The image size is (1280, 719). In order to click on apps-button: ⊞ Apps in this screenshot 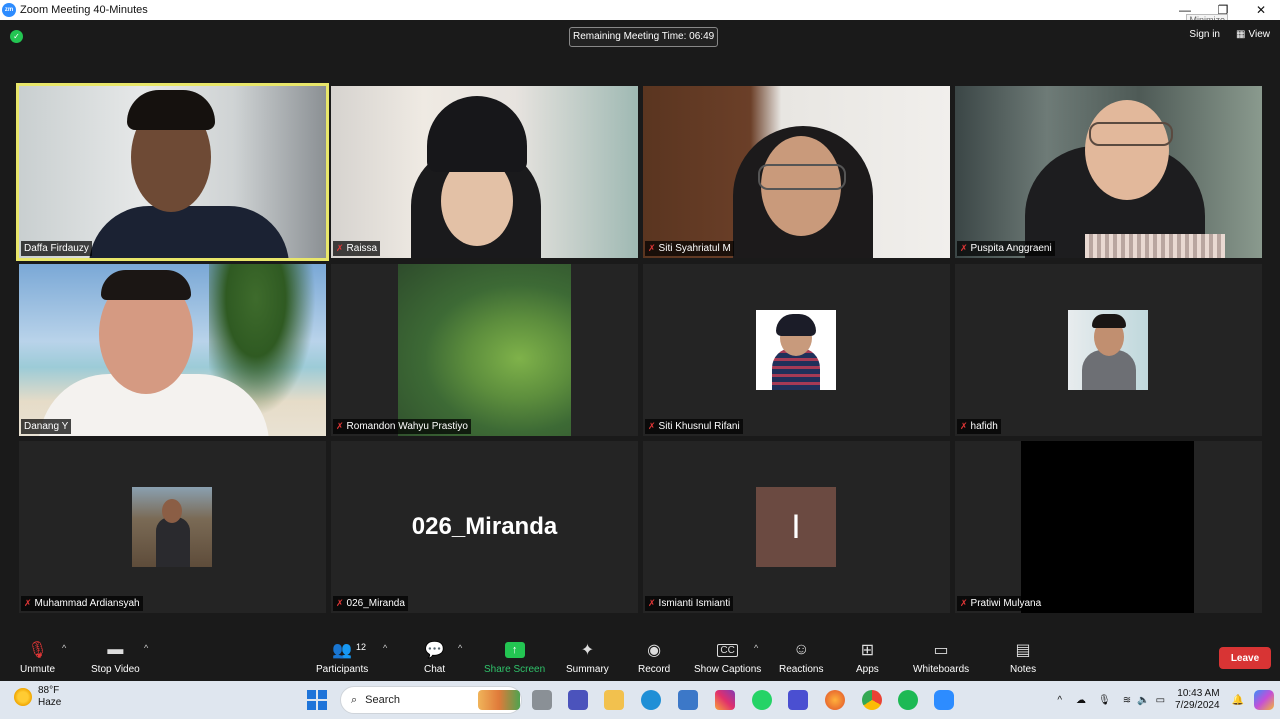, I will do `click(867, 657)`.